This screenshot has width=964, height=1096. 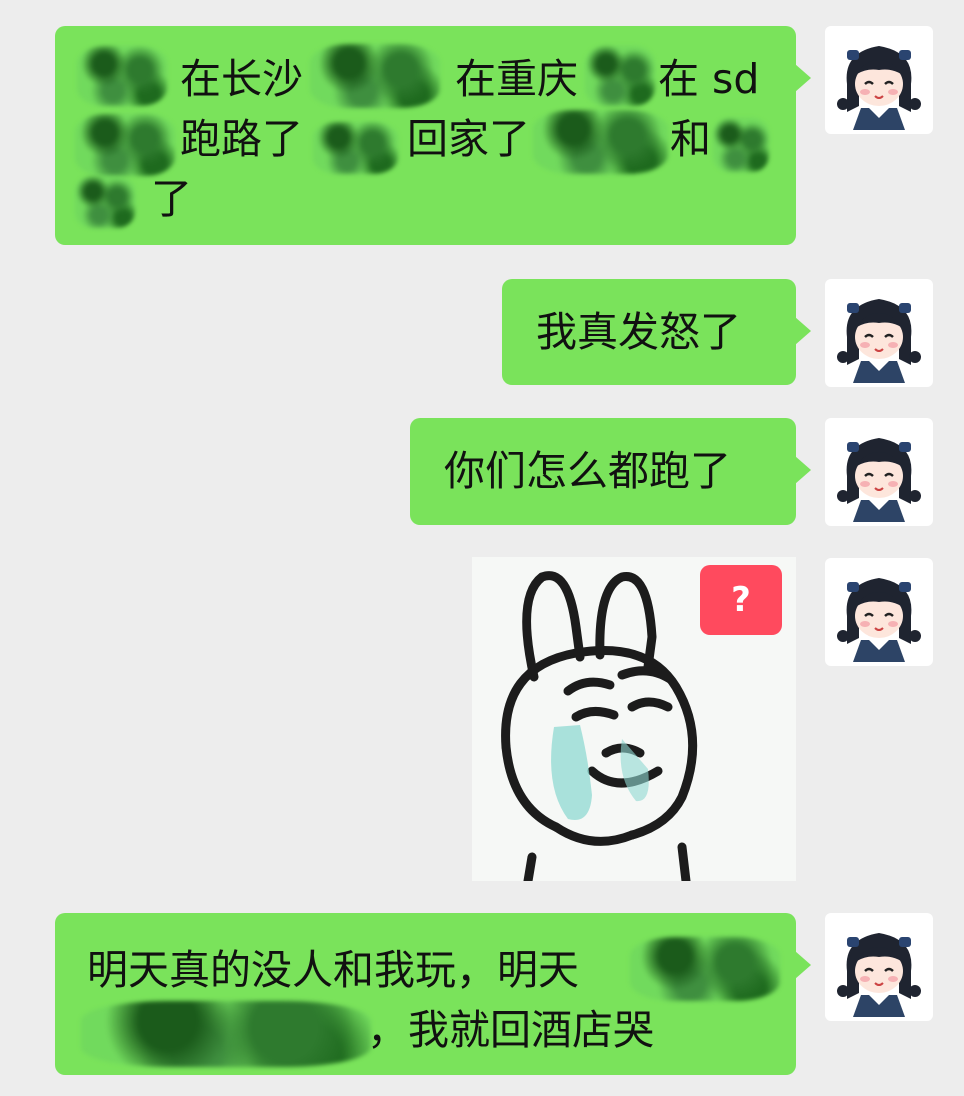 I want to click on message-bubble-5: 明天真的没人和我玩，明天 ，我就回酒店哭, so click(x=433, y=994).